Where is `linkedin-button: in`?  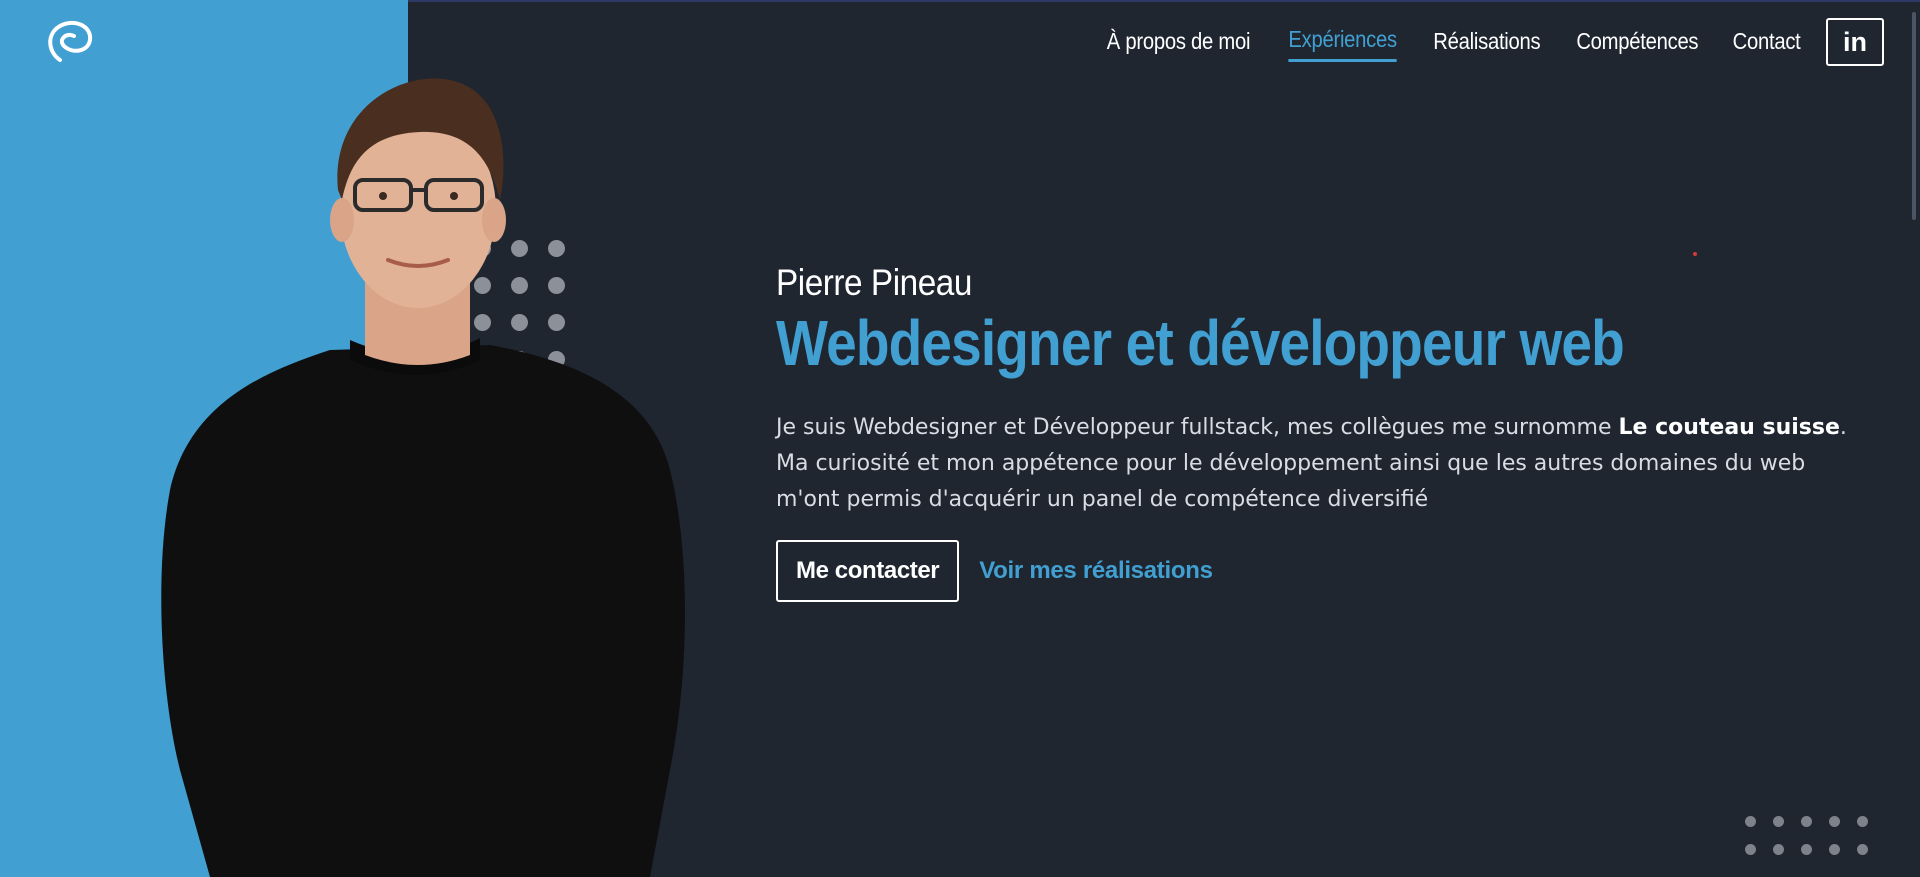 linkedin-button: in is located at coordinates (1855, 42).